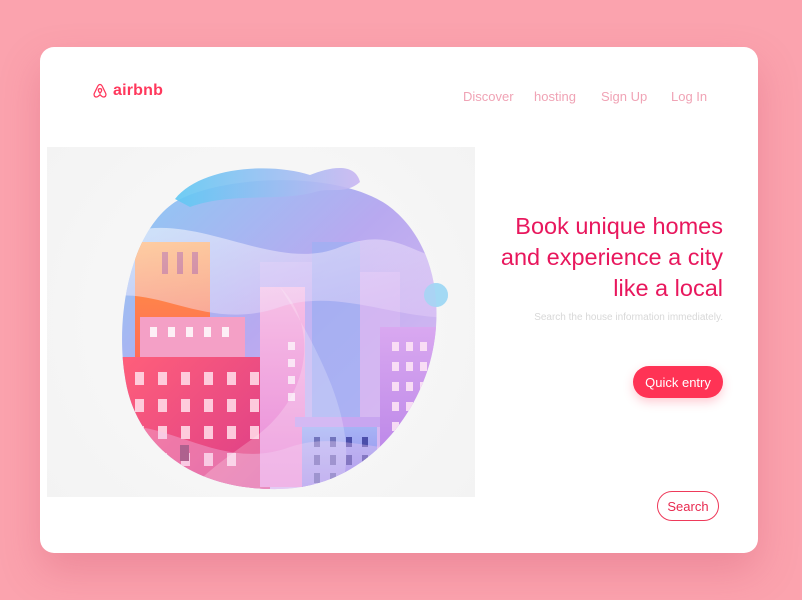  What do you see at coordinates (593, 98) in the screenshot?
I see `top-nav: Discover hosting Sign Up Log In` at bounding box center [593, 98].